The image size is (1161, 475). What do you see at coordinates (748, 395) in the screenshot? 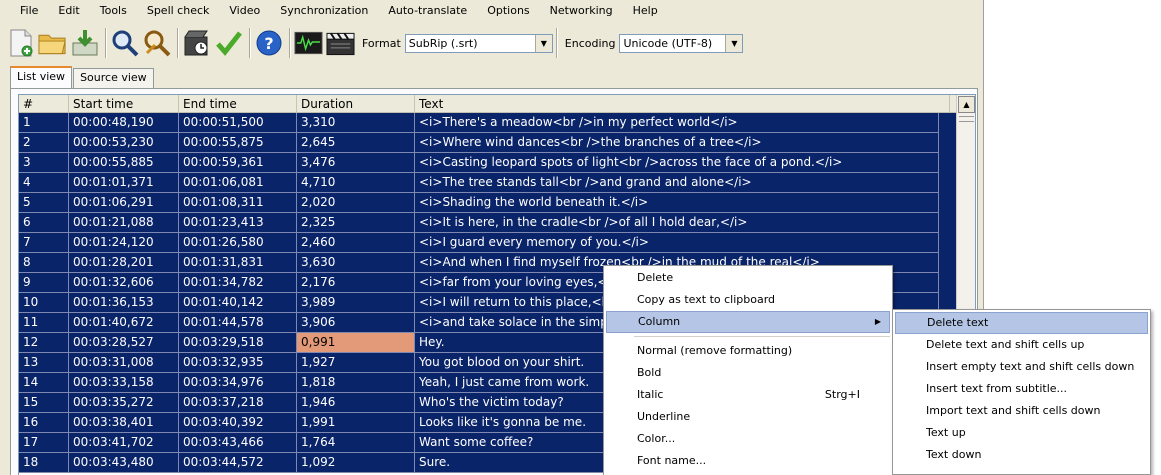
I see `context-item-italic: Italic Strg+I` at bounding box center [748, 395].